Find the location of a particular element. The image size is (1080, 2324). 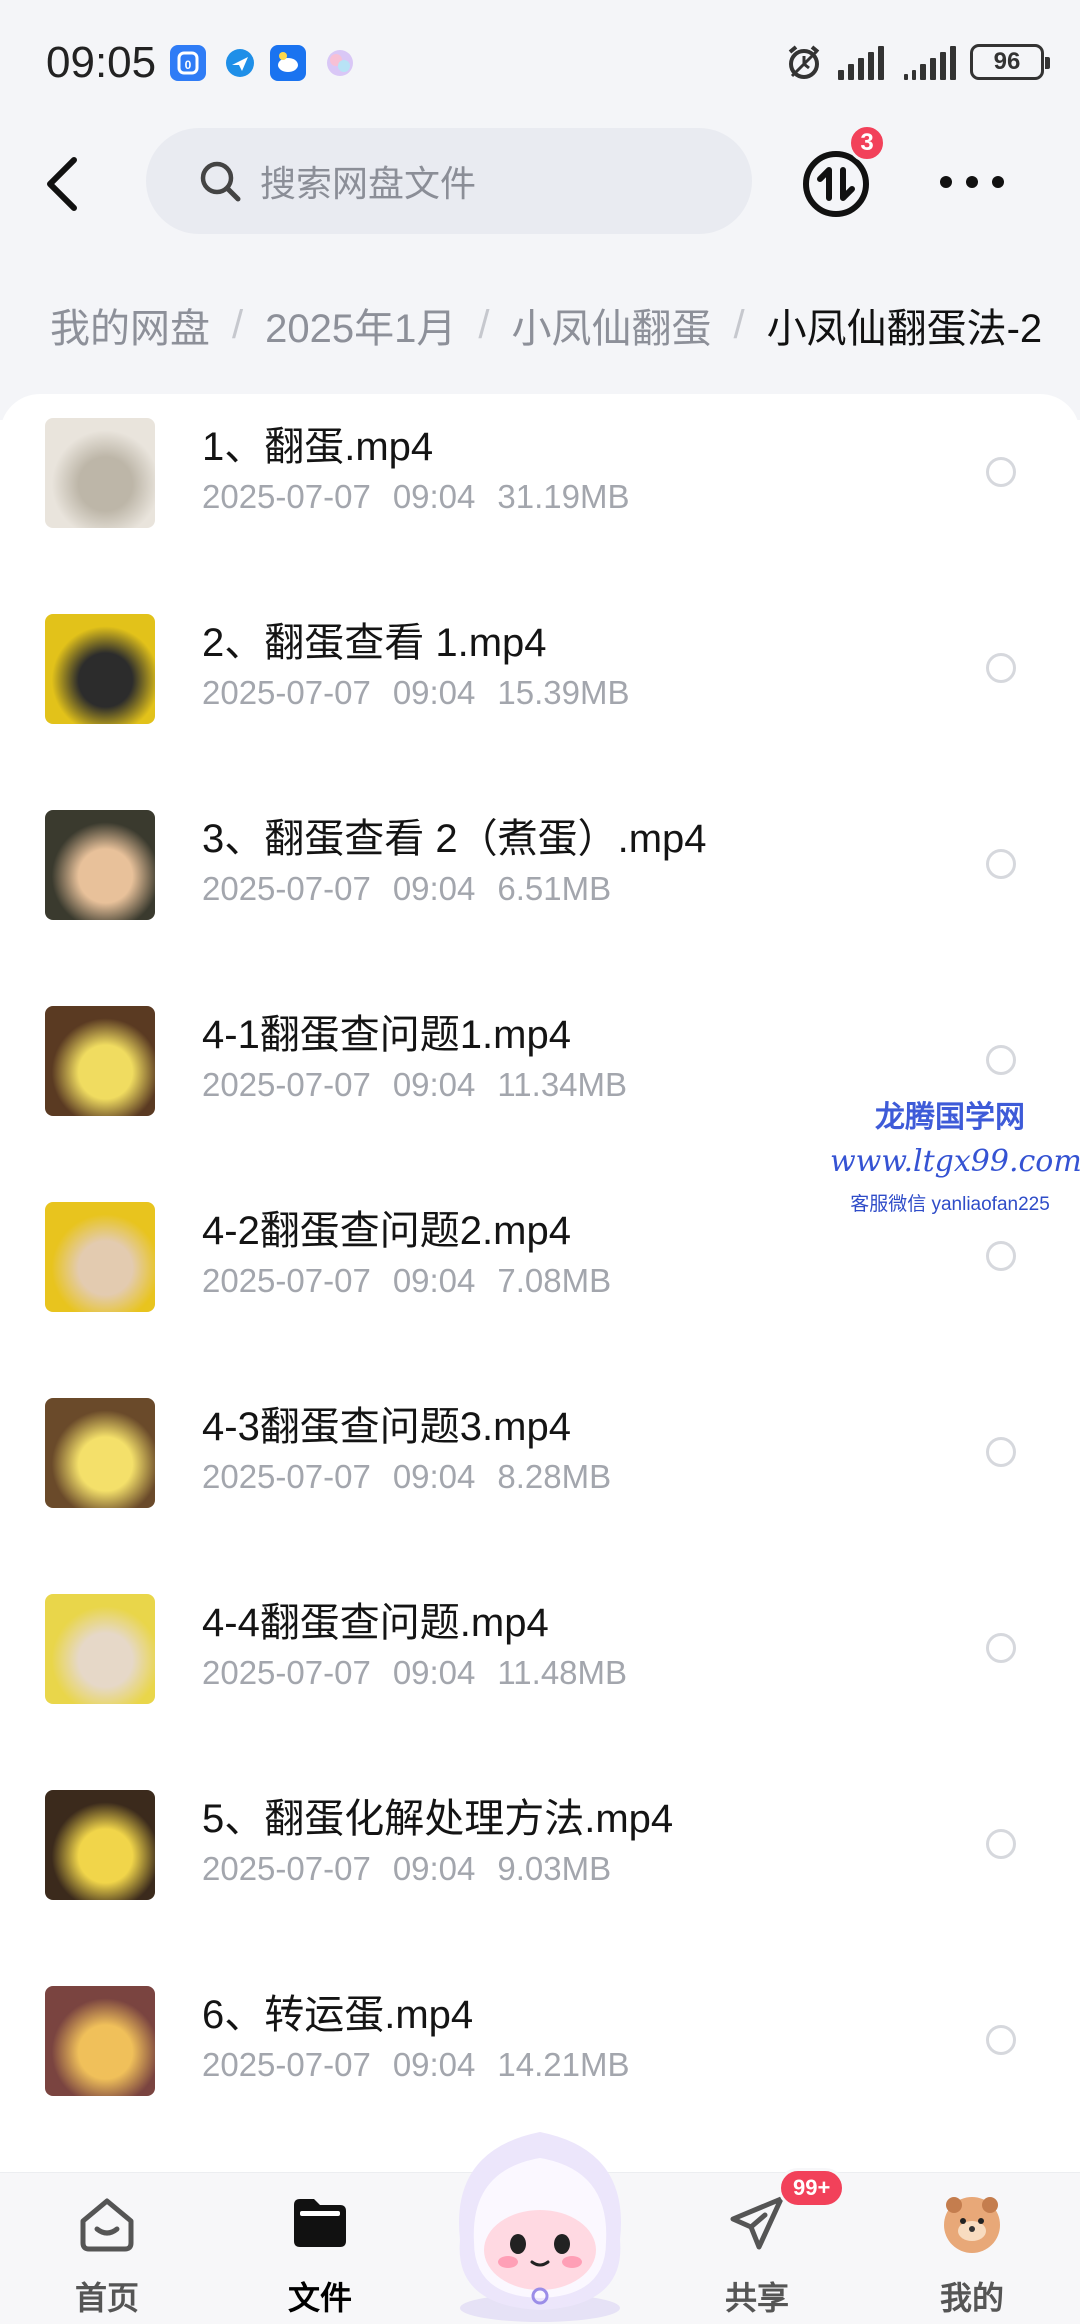

battery-indicator: 96 is located at coordinates (1010, 62).